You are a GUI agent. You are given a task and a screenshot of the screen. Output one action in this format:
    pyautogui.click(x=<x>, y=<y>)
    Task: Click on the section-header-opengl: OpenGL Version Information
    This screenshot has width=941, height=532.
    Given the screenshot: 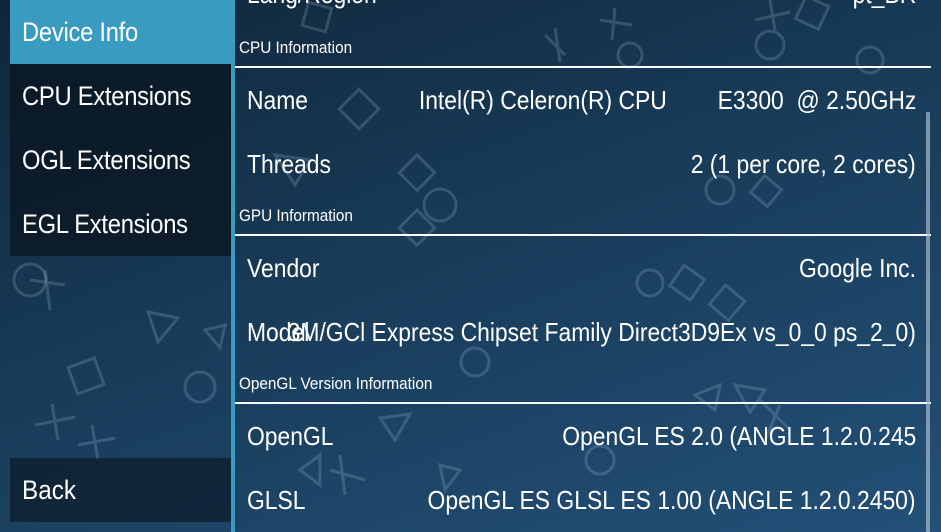 What is the action you would take?
    pyautogui.click(x=336, y=383)
    